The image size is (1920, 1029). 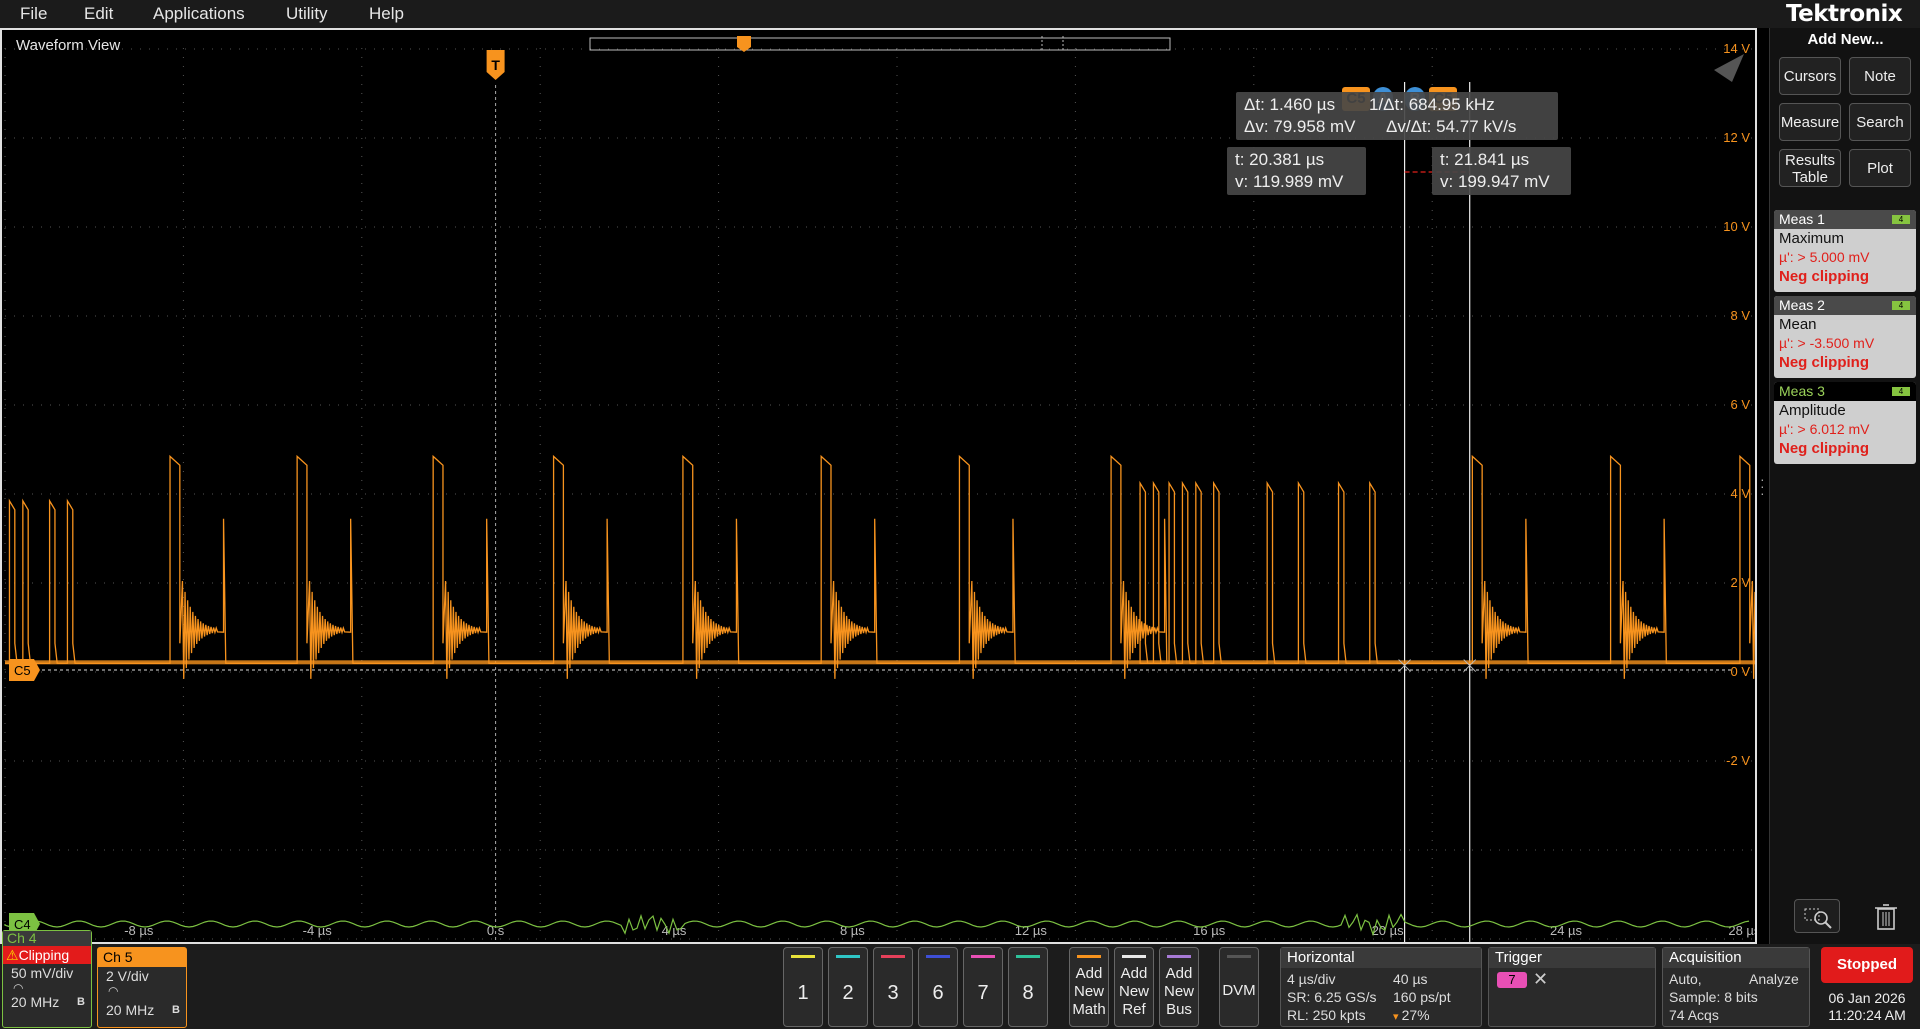 I want to click on meas-1-title: Meas 1, so click(x=1802, y=219).